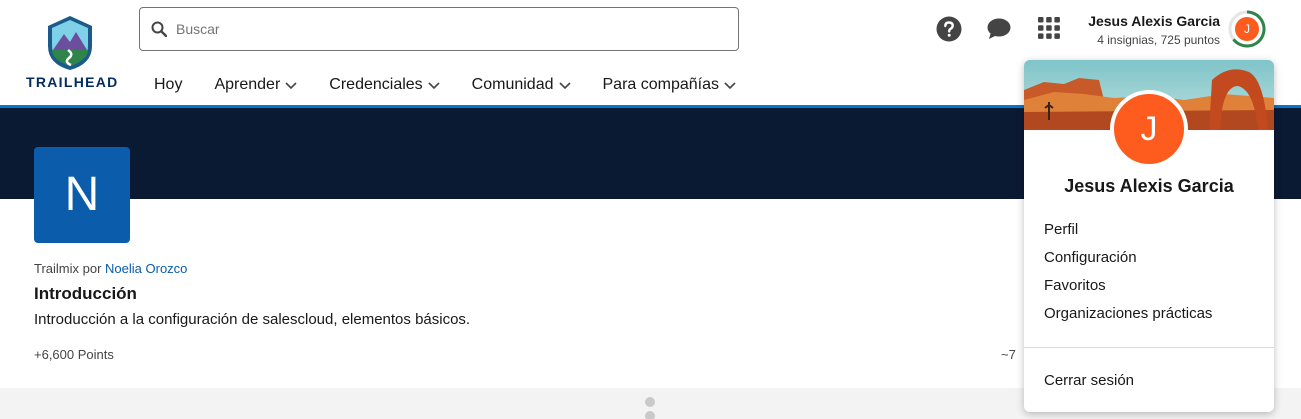 The height and width of the screenshot is (419, 1301). I want to click on nav-item-comunidad: Comunidad, so click(521, 85).